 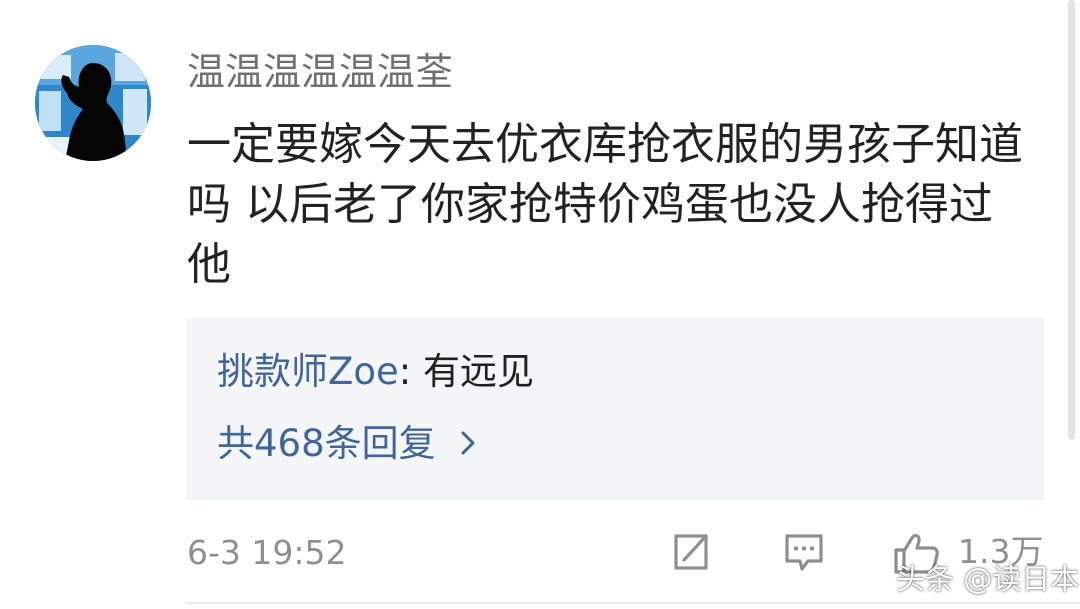 I want to click on watermark: 头条 @读日本, so click(x=988, y=579).